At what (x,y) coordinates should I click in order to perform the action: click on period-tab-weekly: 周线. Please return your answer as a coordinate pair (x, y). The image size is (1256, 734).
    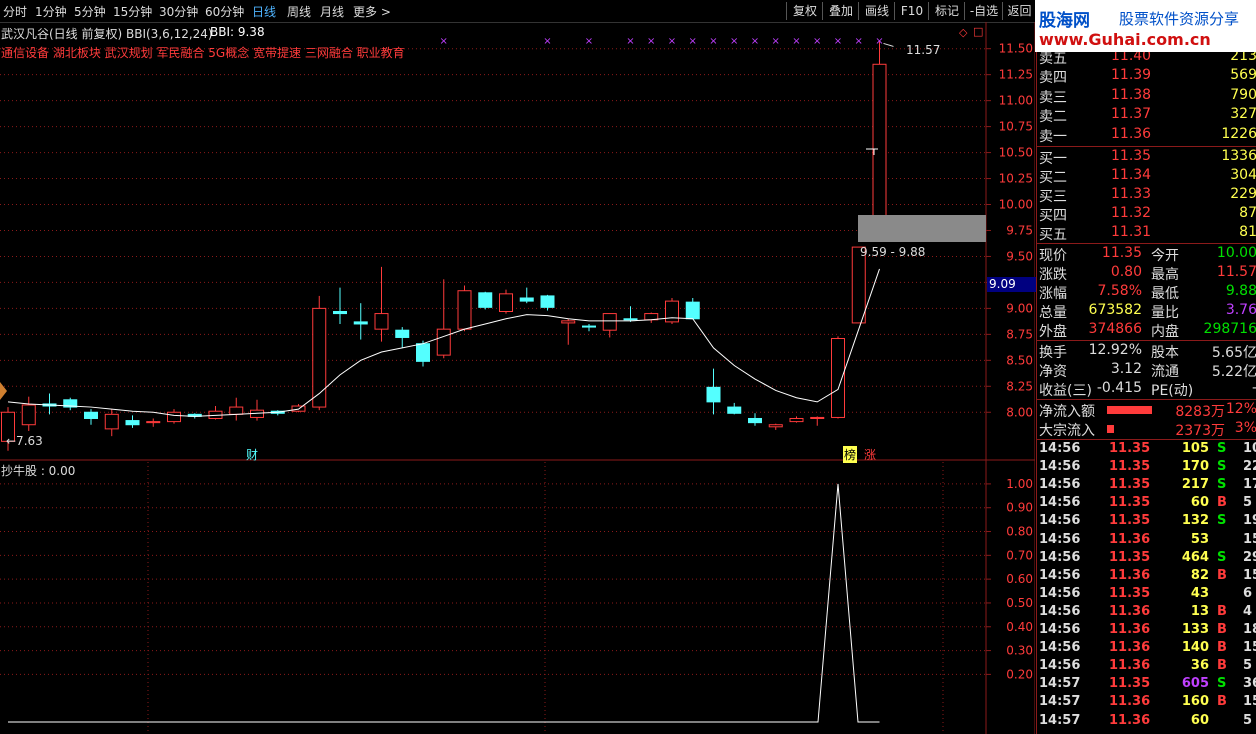
    Looking at the image, I should click on (299, 11).